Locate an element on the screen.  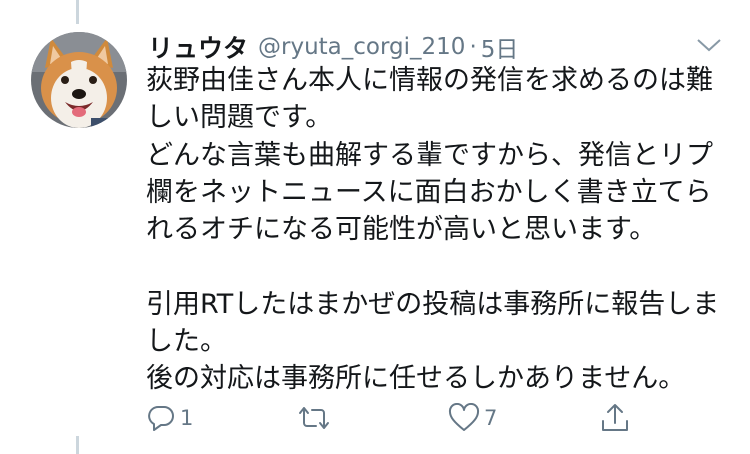
retweet-button is located at coordinates (316, 418).